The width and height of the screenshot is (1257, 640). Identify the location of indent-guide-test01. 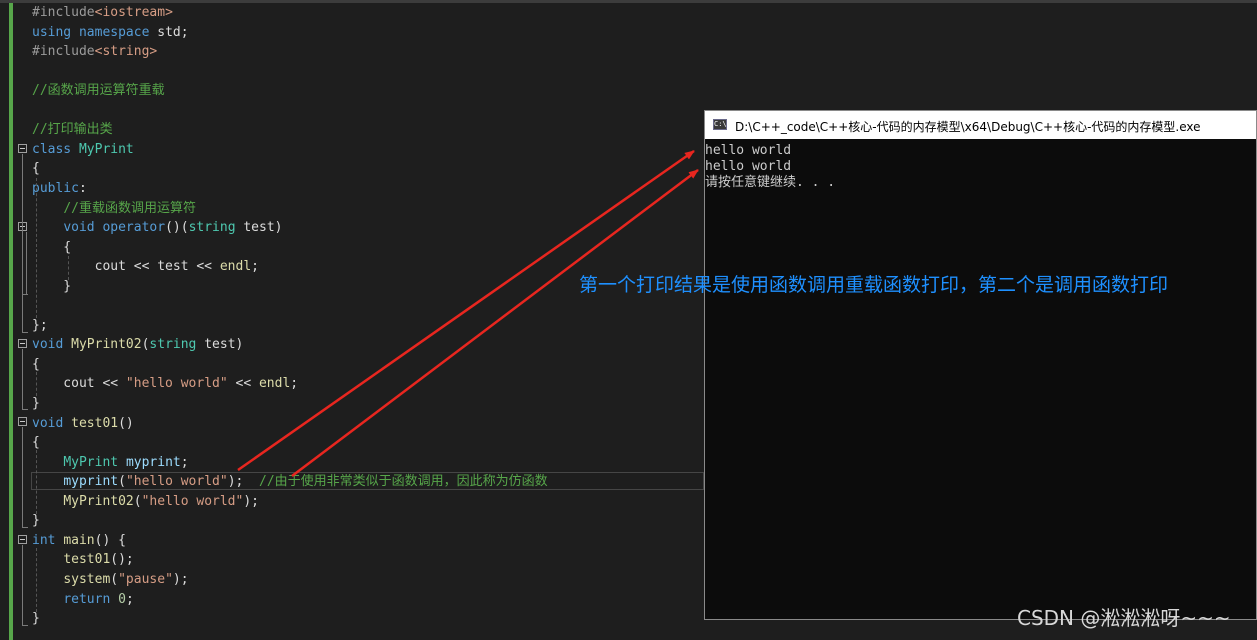
(36, 482).